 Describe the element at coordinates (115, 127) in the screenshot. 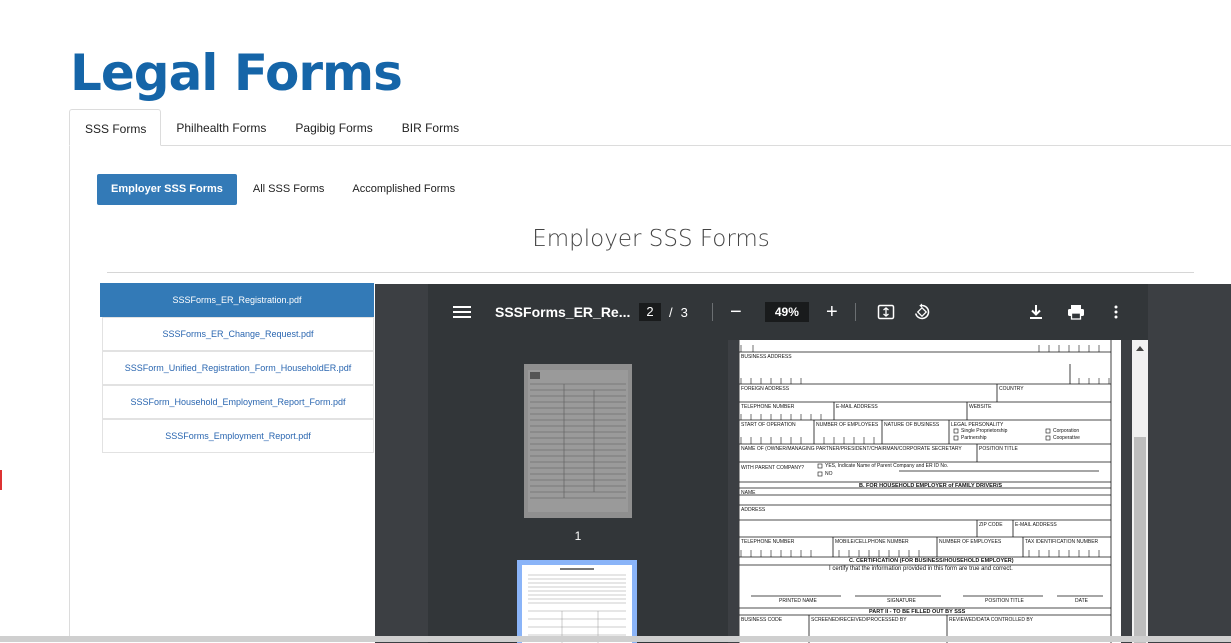

I see `tab-sss-forms: SSS Forms` at that location.